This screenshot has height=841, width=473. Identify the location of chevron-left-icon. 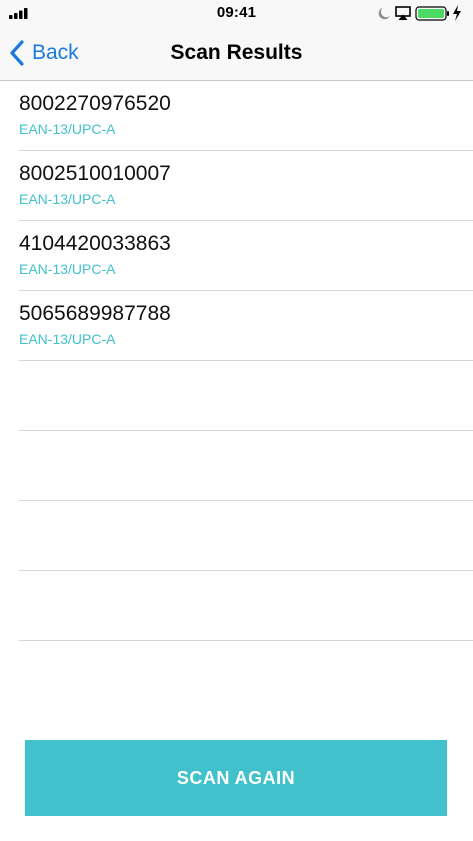
(17, 53).